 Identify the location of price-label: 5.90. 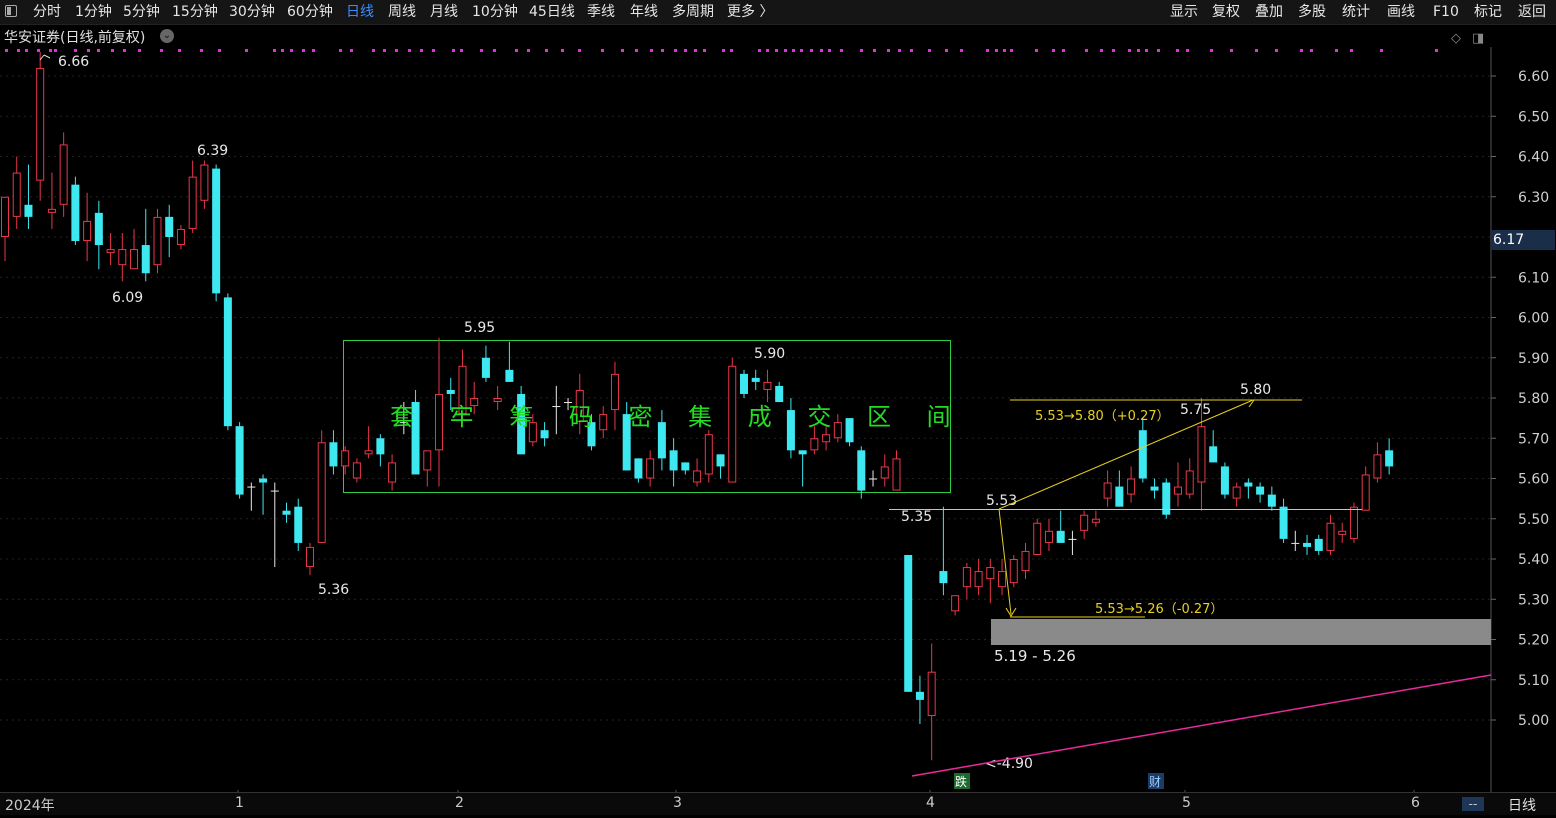
(769, 354).